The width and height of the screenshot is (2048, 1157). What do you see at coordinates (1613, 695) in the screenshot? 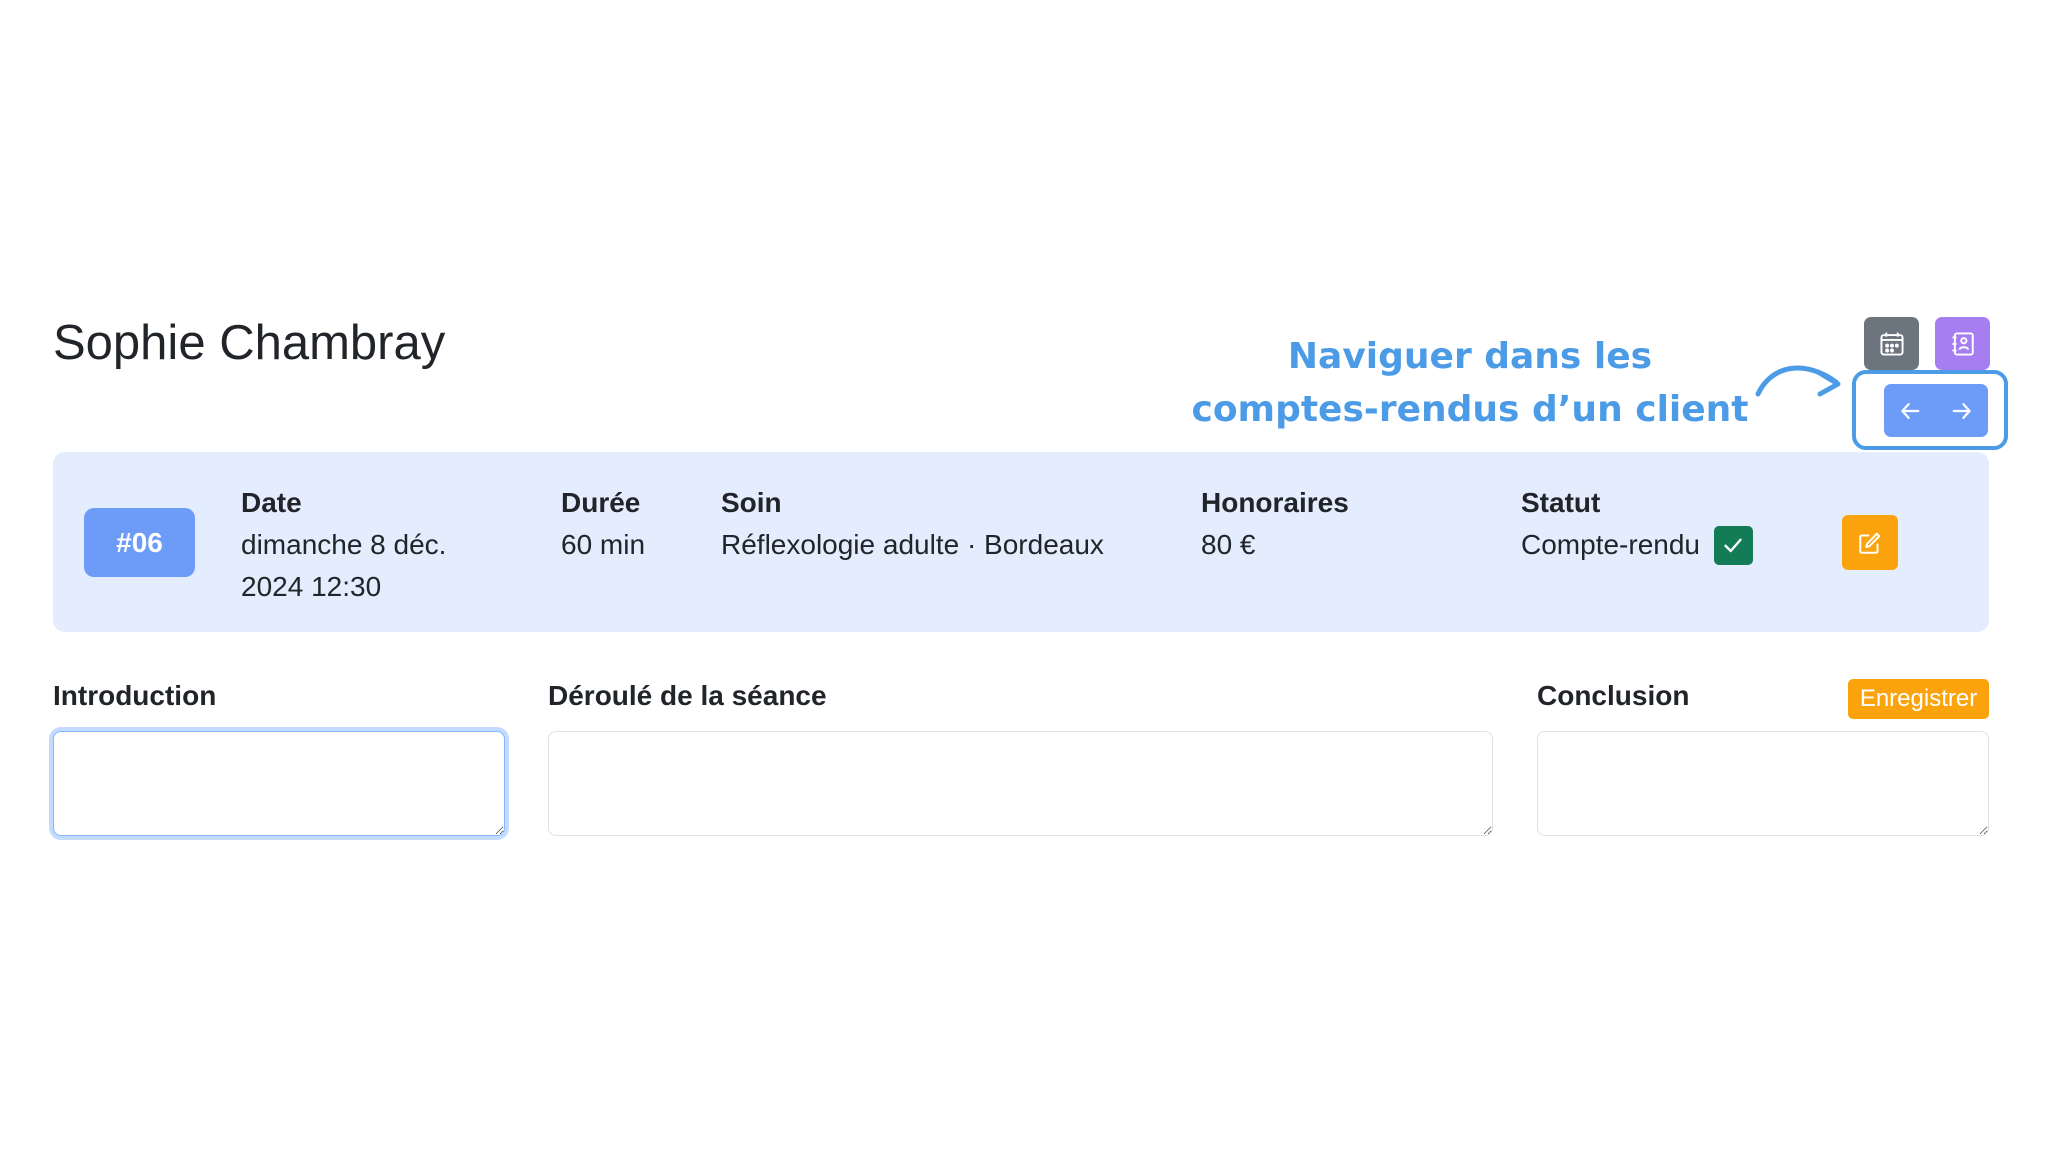
I see `conclusion-label: Conclusion` at bounding box center [1613, 695].